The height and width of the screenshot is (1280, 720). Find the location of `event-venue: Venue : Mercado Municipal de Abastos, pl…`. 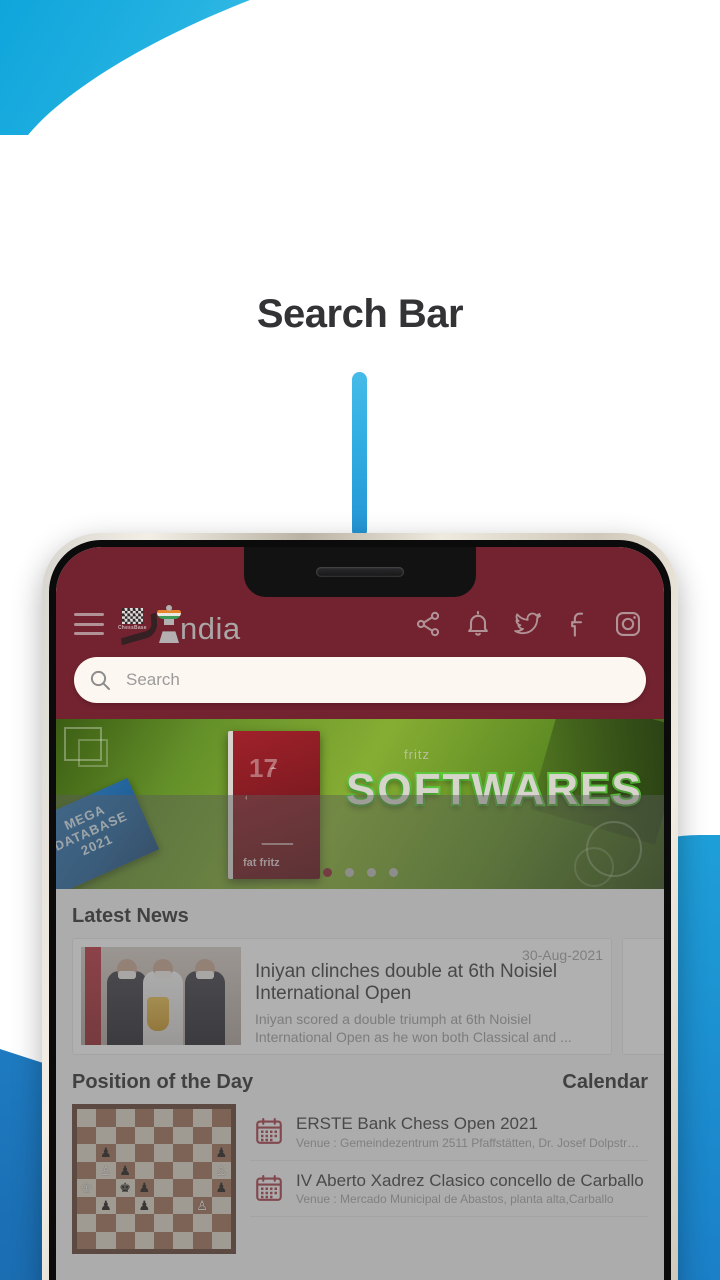

event-venue: Venue : Mercado Municipal de Abastos, pl… is located at coordinates (455, 1199).